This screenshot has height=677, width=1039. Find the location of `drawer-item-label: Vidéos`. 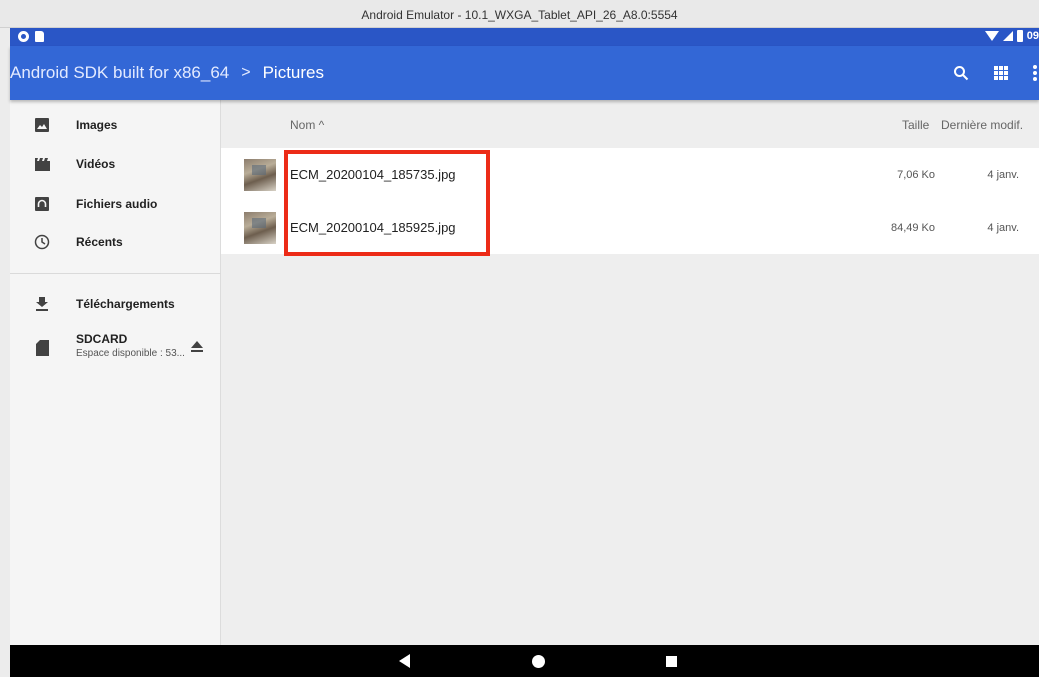

drawer-item-label: Vidéos is located at coordinates (96, 164).